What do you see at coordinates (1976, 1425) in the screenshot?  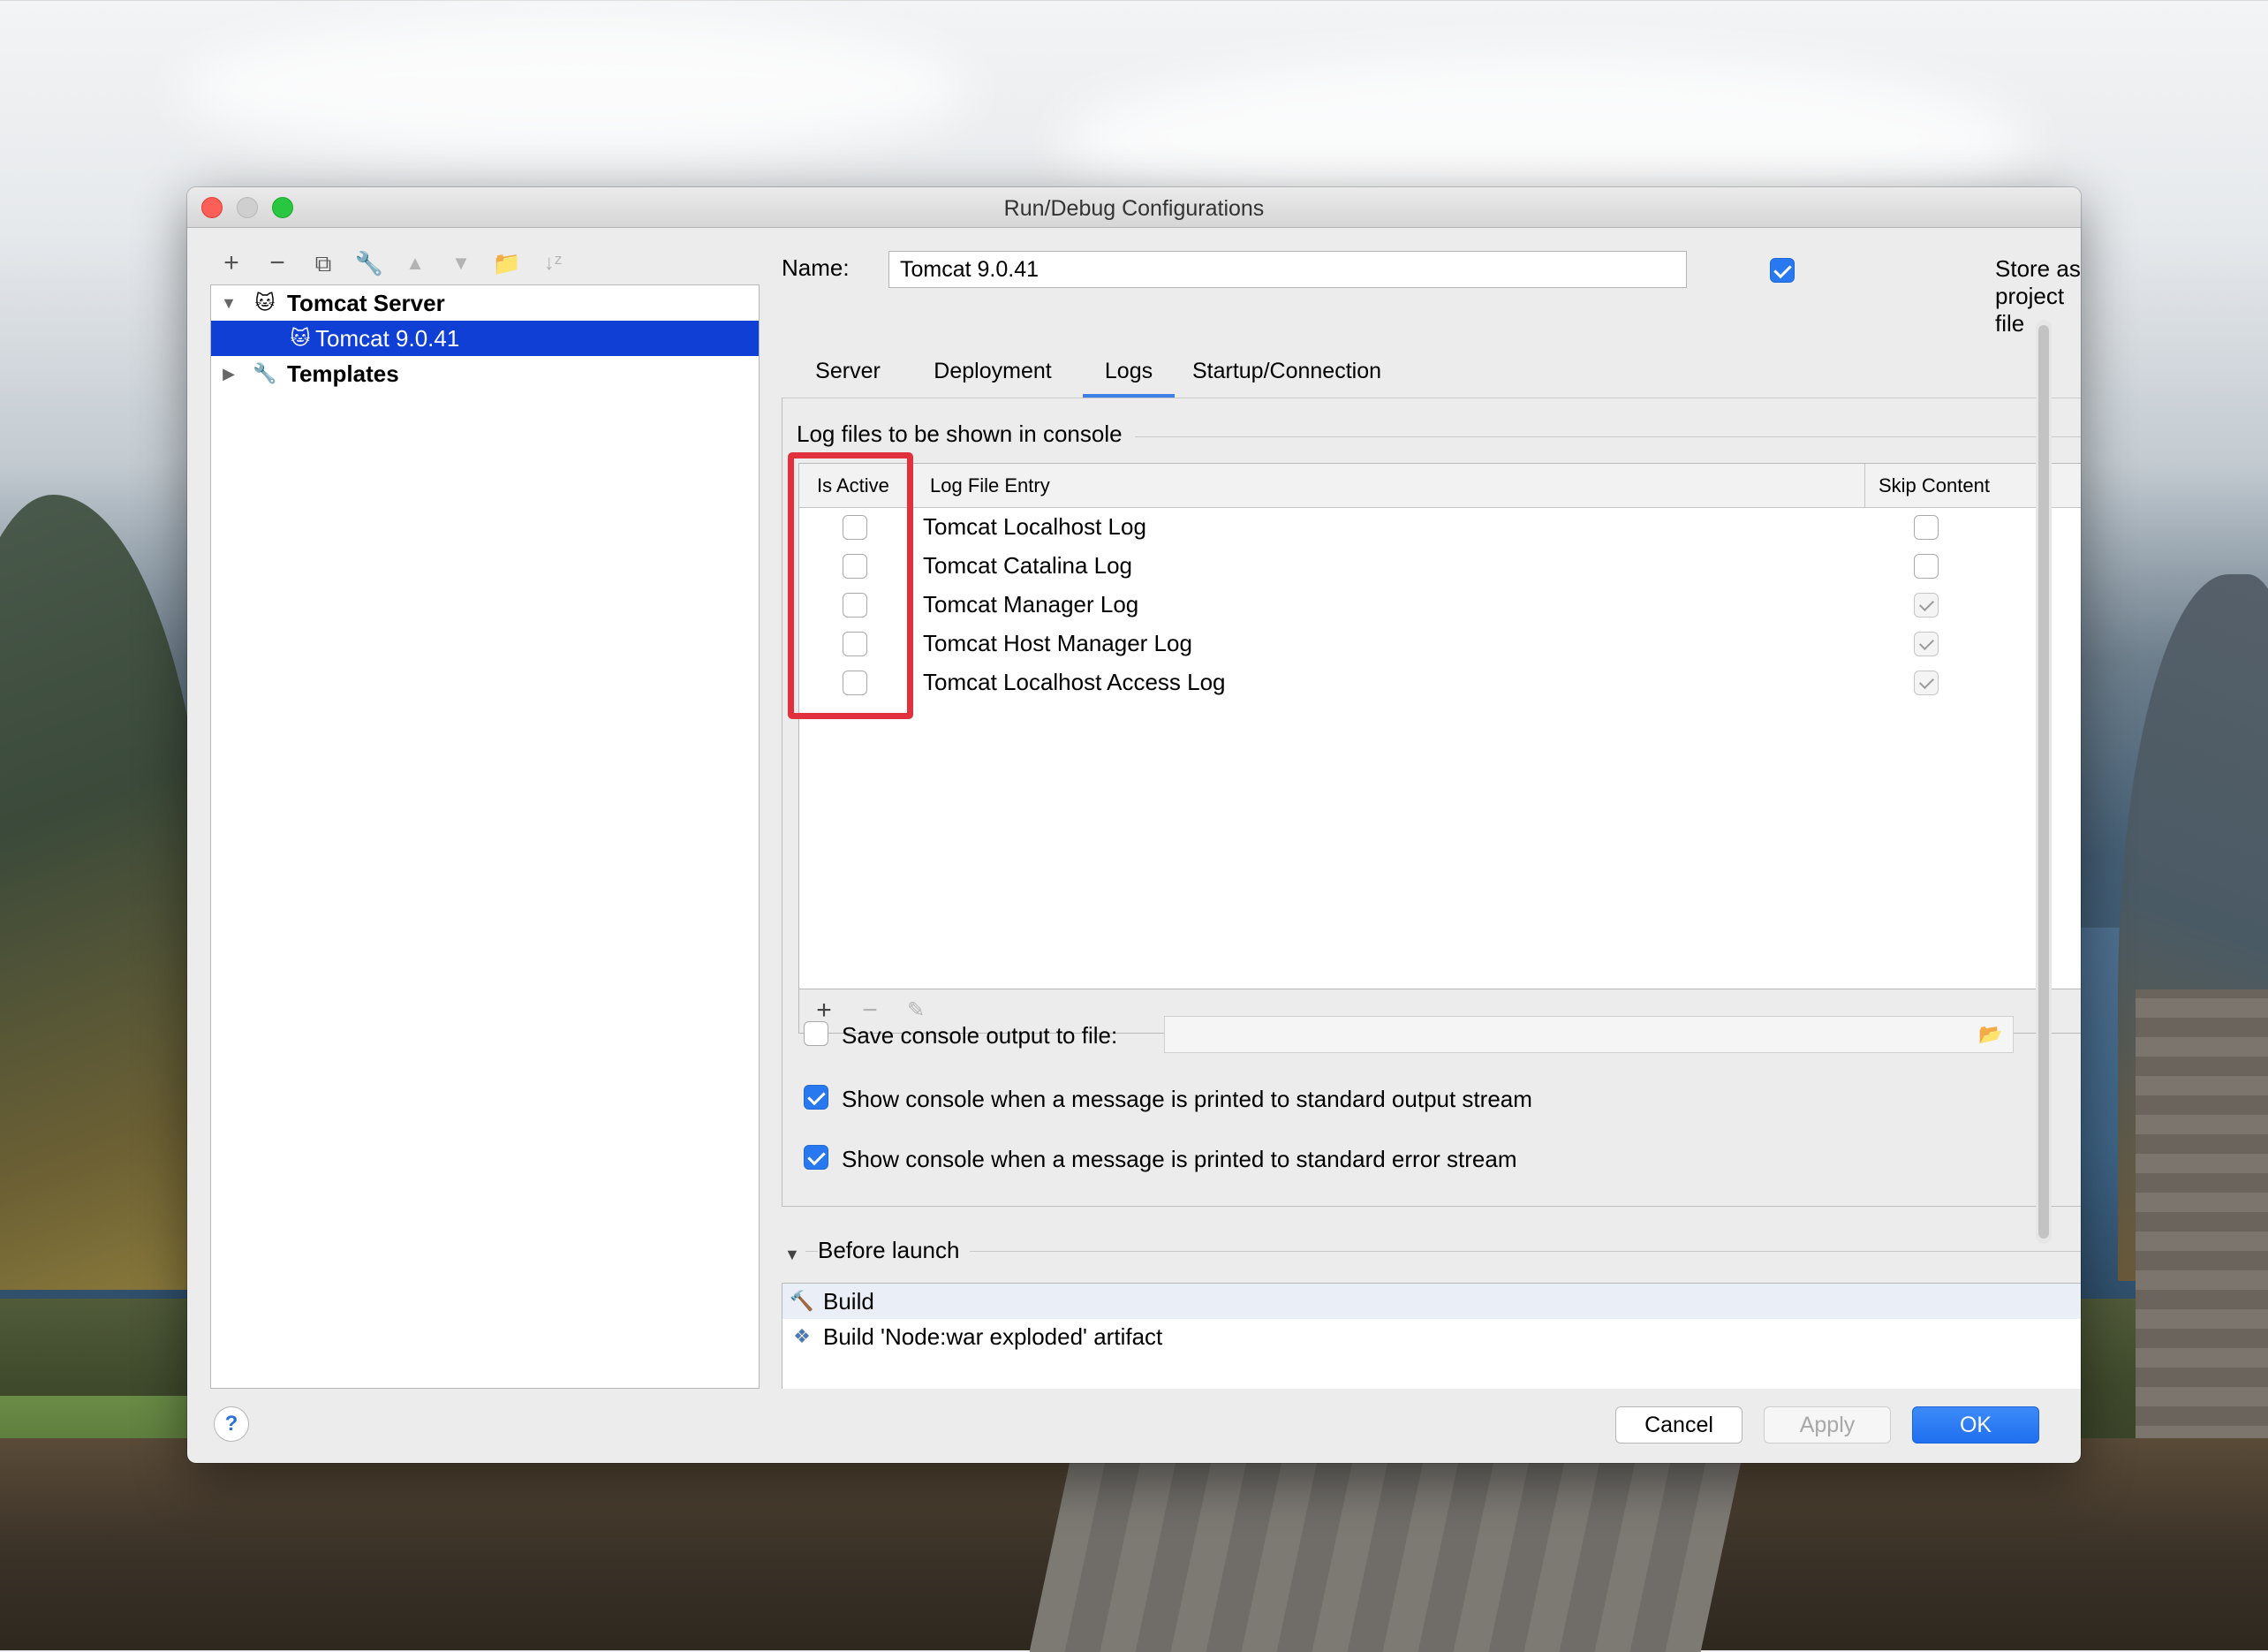 I see `ok-button: OK` at bounding box center [1976, 1425].